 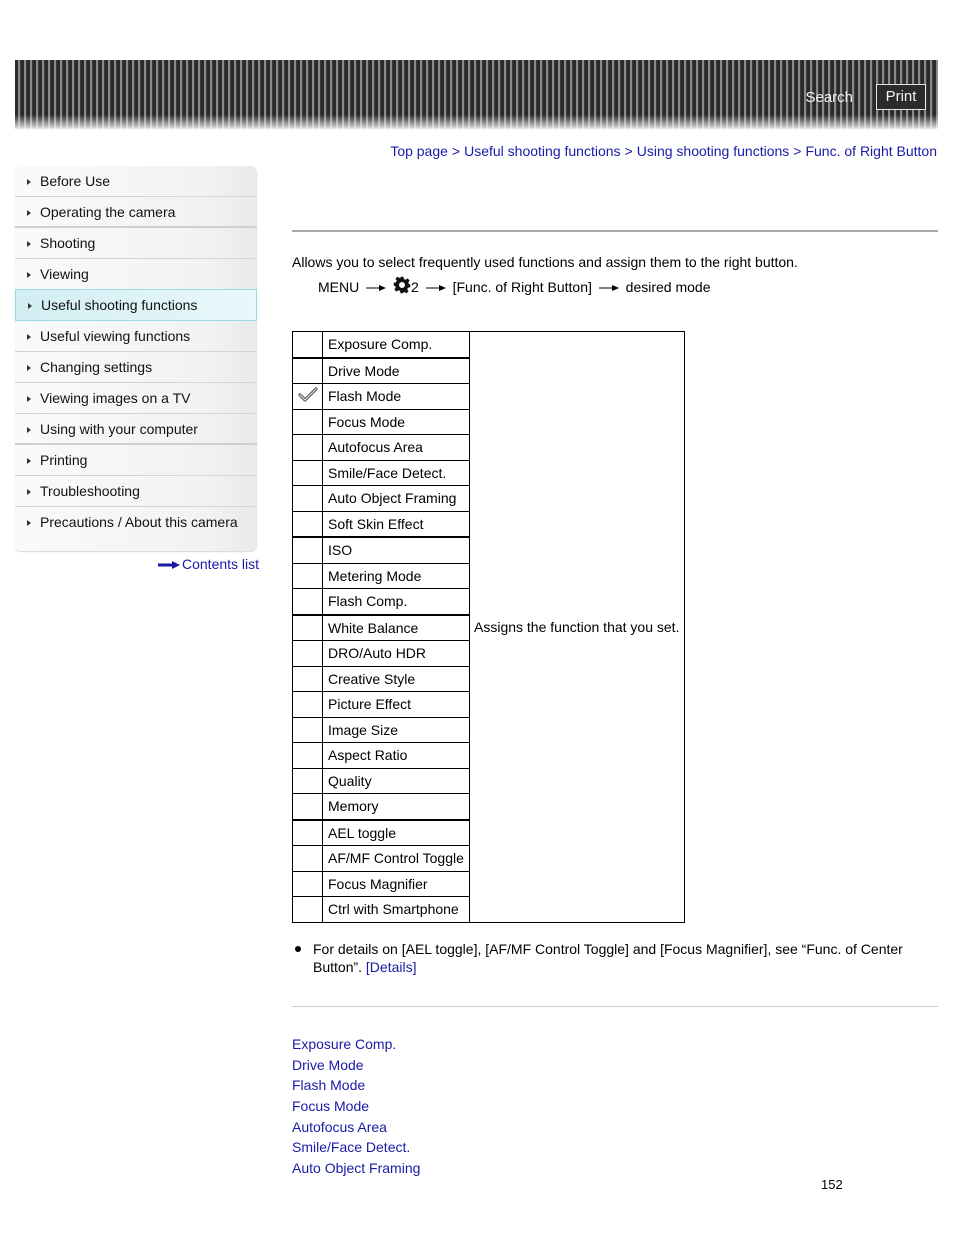 What do you see at coordinates (396, 883) in the screenshot?
I see `function-name: Focus Magnifier` at bounding box center [396, 883].